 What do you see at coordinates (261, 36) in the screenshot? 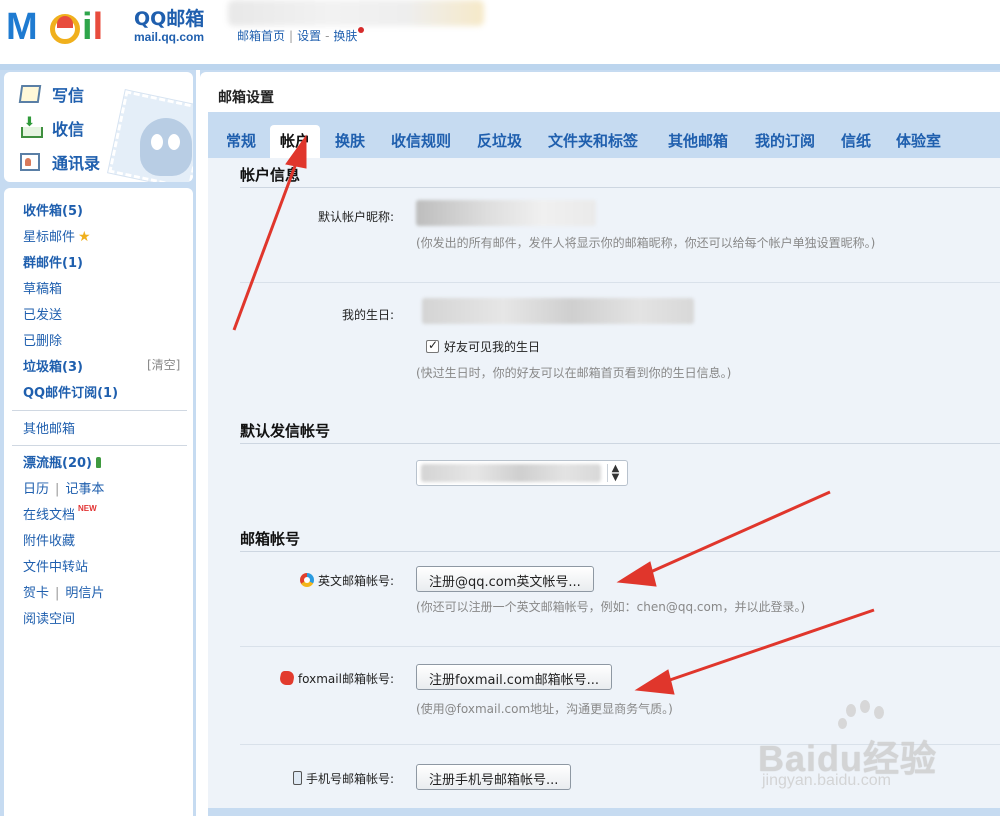
I see `home-link: 邮箱首页` at bounding box center [261, 36].